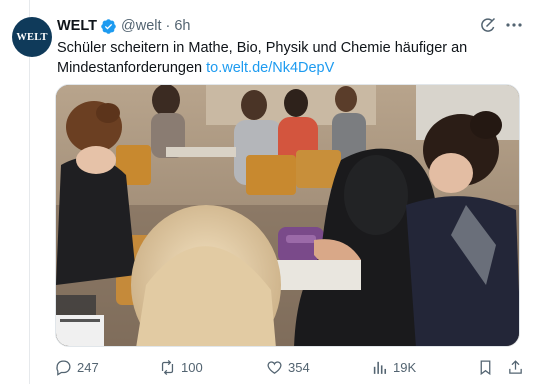 This screenshot has height=384, width=539. I want to click on avatar: WELT, so click(32, 37).